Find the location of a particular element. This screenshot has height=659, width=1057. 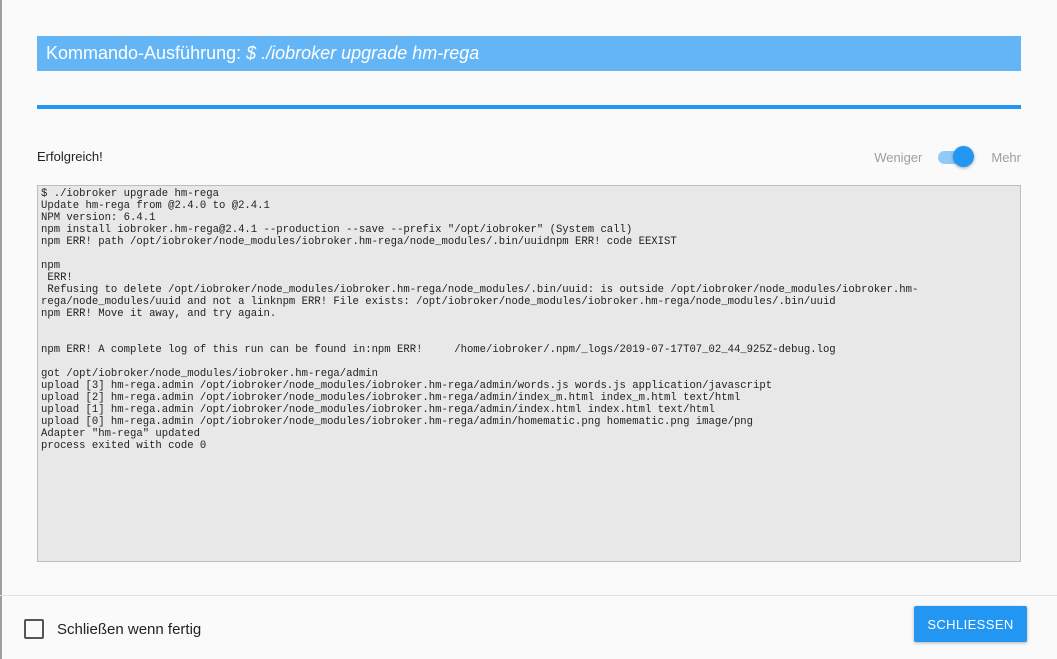

dialog-title-command: $ ./iobroker upgrade hm-rega is located at coordinates (363, 53).